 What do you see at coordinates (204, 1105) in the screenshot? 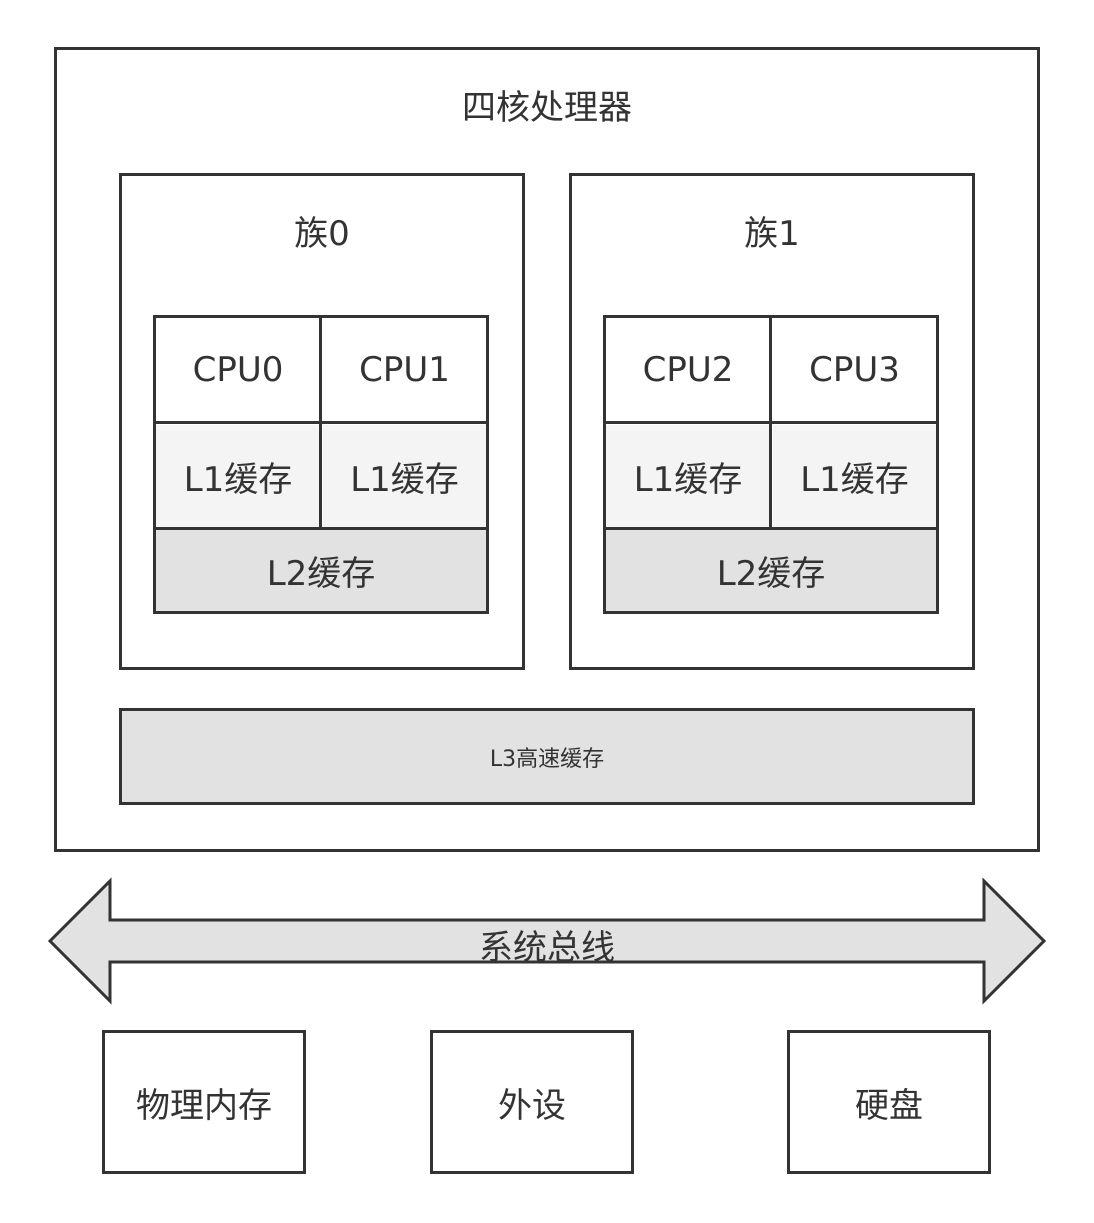
I see `physical-memory-label: 物理内存` at bounding box center [204, 1105].